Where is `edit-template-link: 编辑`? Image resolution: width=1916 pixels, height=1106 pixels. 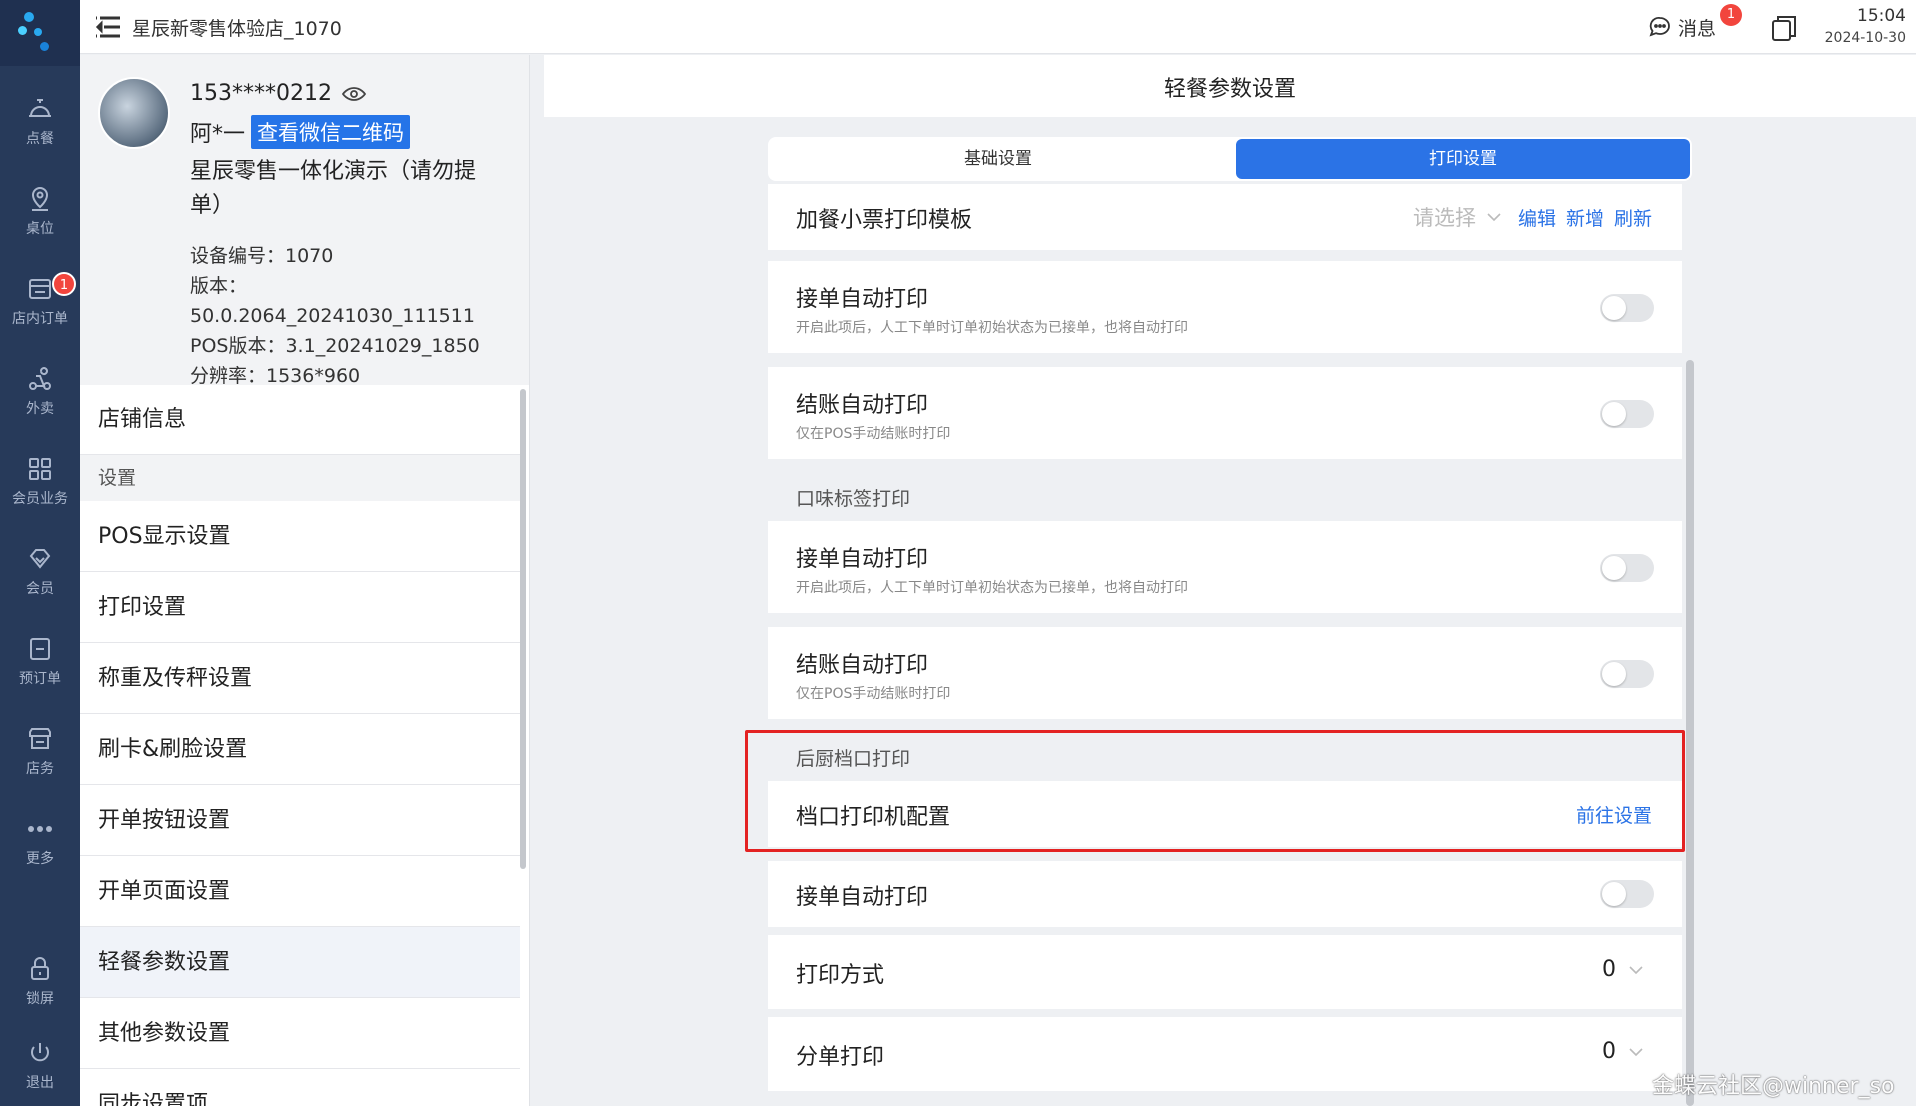
edit-template-link: 编辑 is located at coordinates (1537, 217).